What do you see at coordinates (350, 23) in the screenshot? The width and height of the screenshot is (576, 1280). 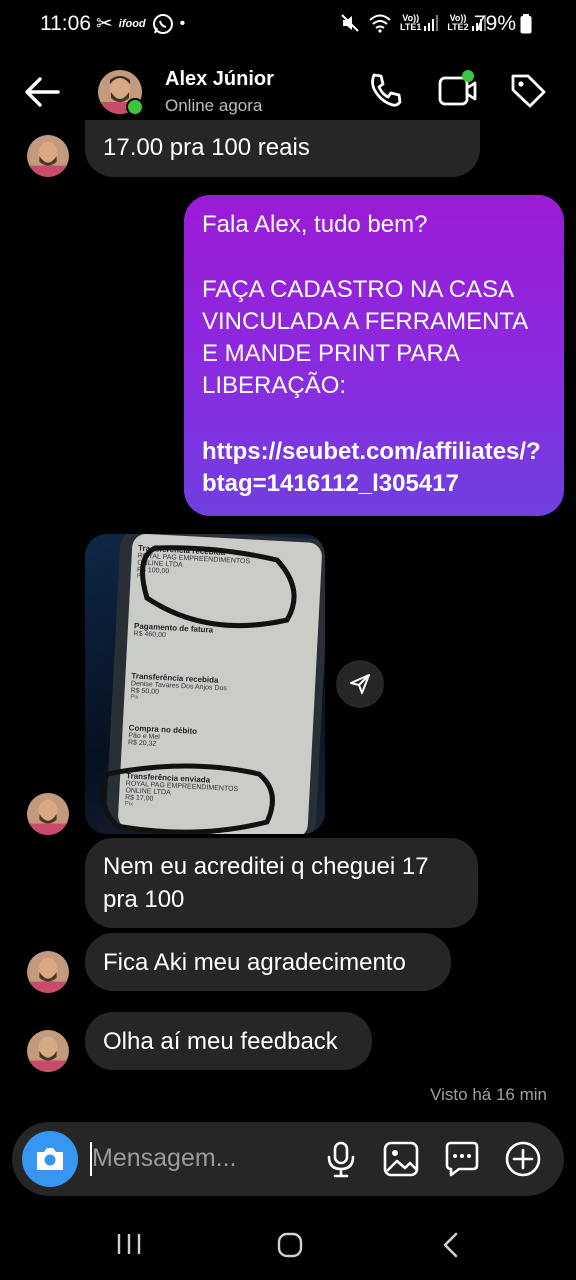 I see `mute-icon` at bounding box center [350, 23].